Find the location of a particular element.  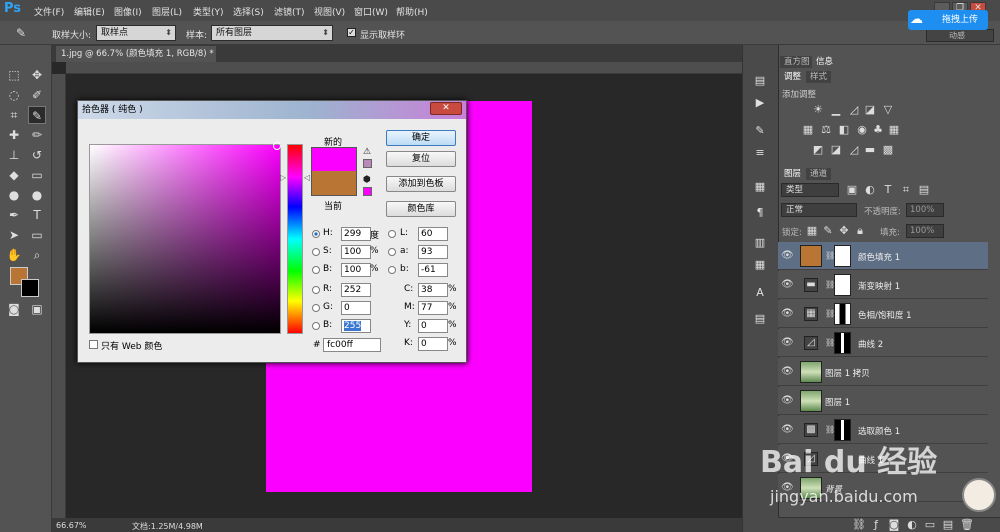

dodge-tool-icon: ● is located at coordinates (37, 195).